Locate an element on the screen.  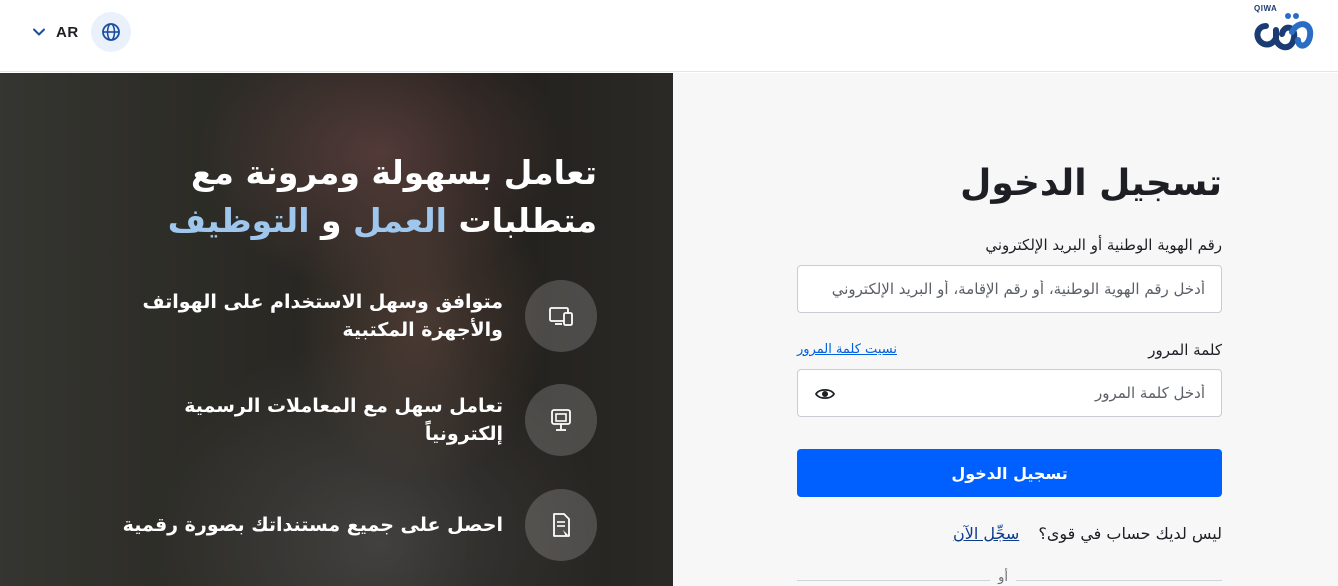
id-input-box is located at coordinates (1009, 289).